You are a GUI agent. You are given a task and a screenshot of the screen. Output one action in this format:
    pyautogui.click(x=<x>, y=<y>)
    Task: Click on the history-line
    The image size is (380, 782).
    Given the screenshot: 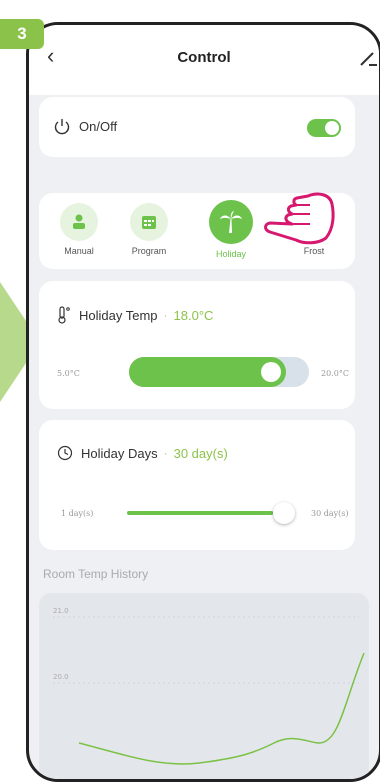 What is the action you would take?
    pyautogui.click(x=221, y=708)
    